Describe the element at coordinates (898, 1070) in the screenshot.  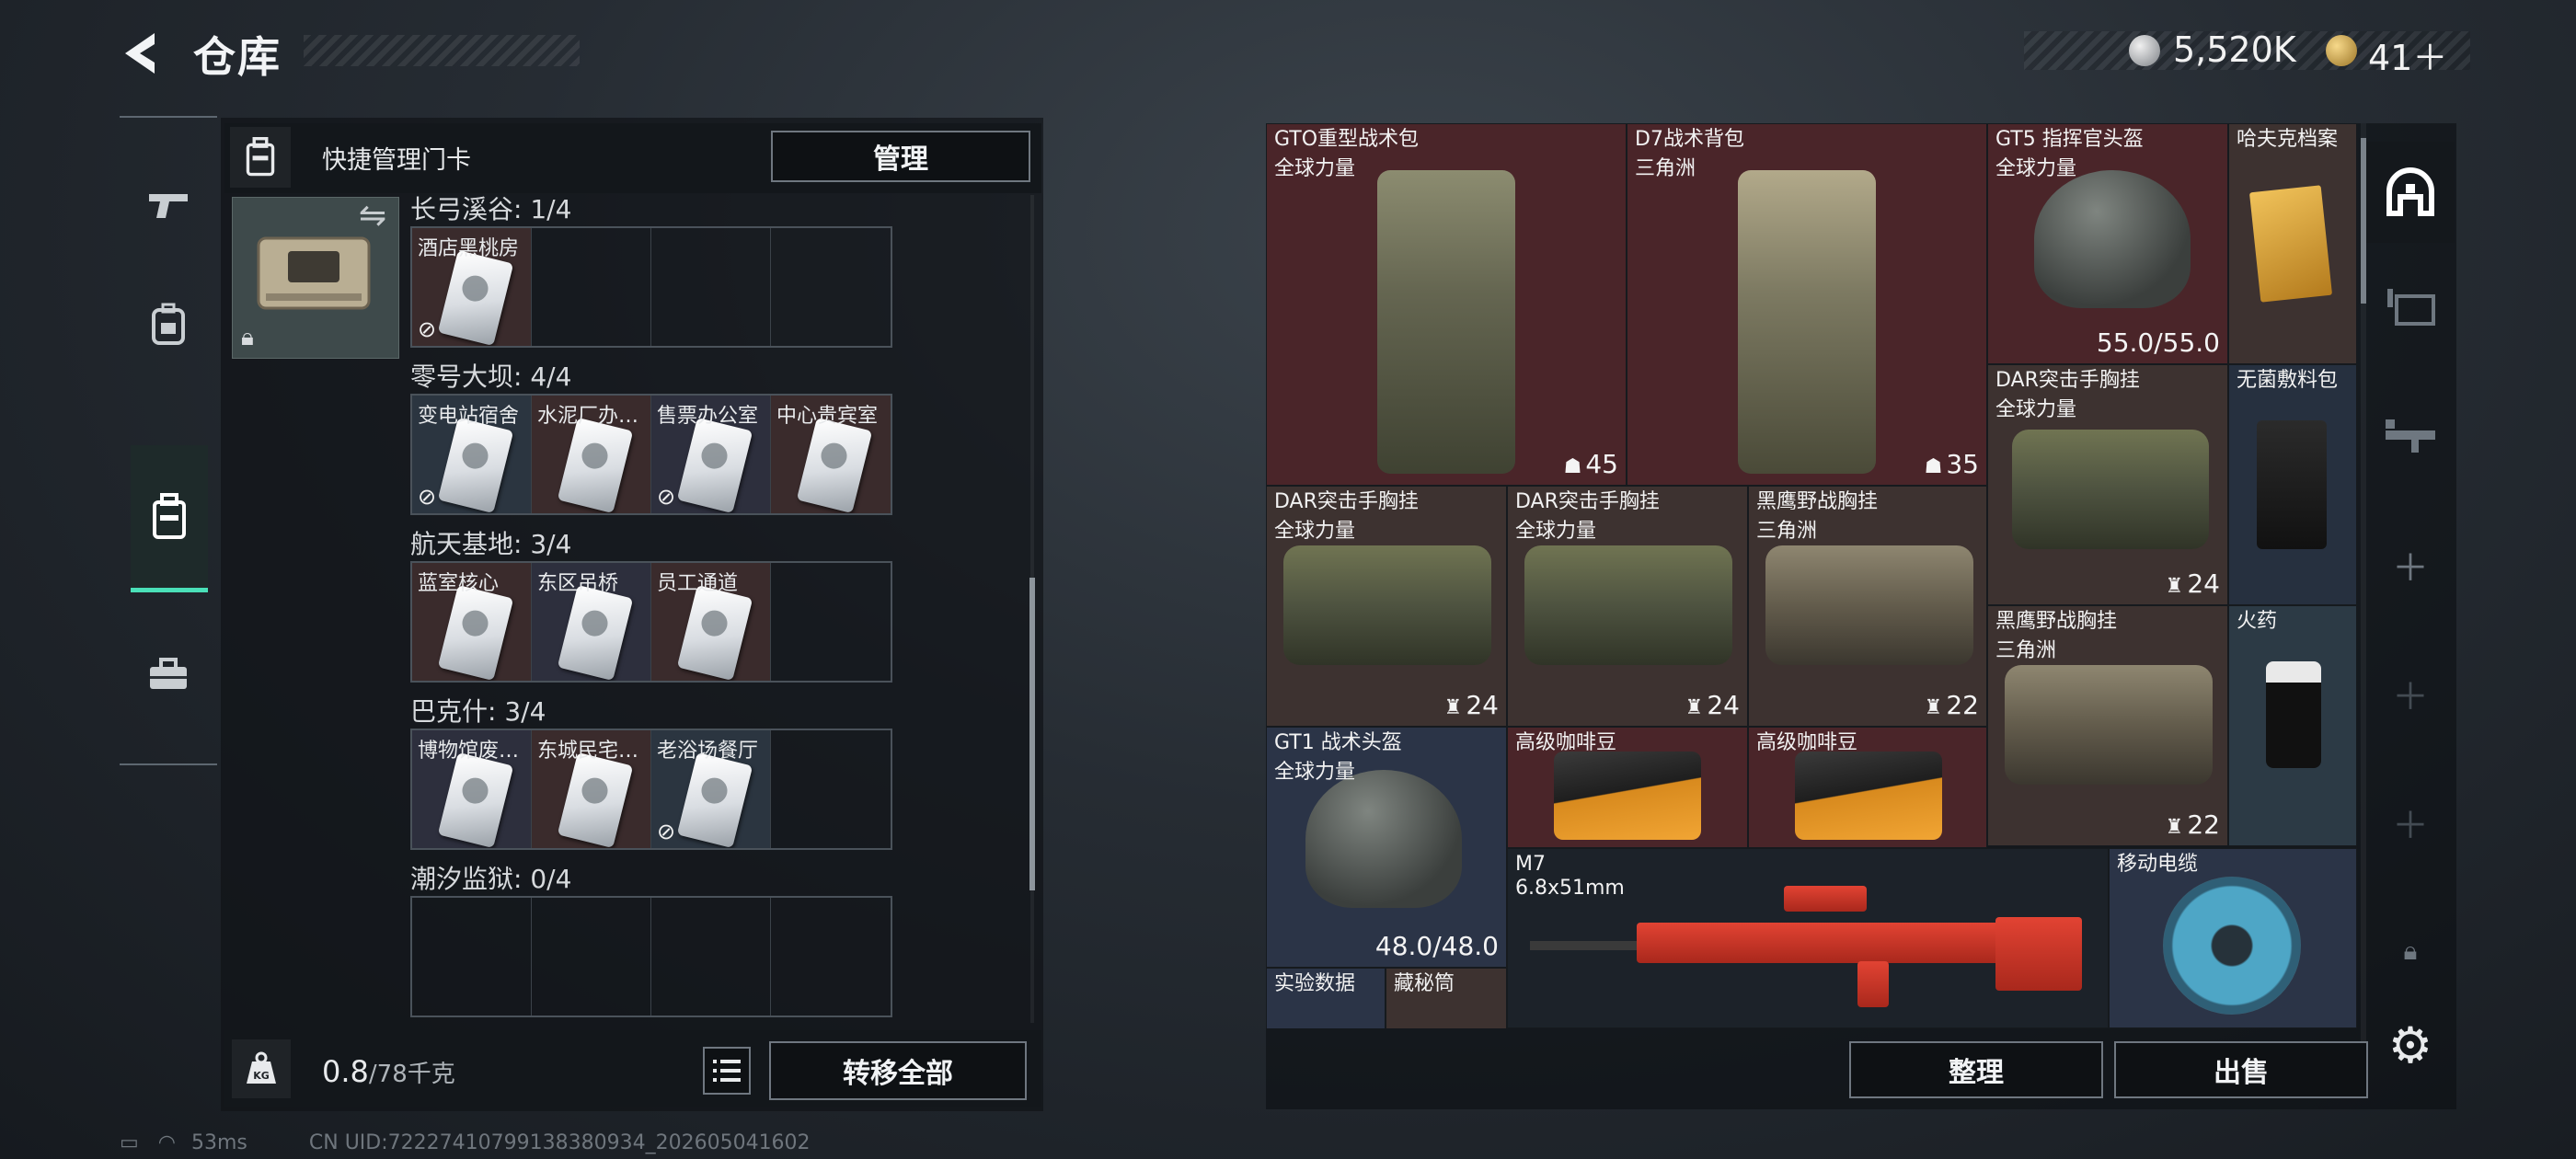
I see `transfer-all-button: 转移全部` at that location.